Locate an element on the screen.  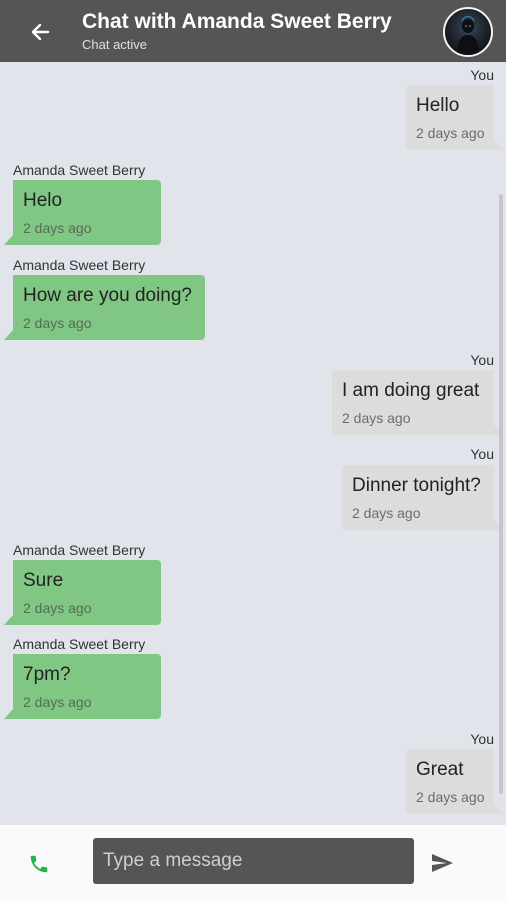
scrollbar is located at coordinates (501, 494).